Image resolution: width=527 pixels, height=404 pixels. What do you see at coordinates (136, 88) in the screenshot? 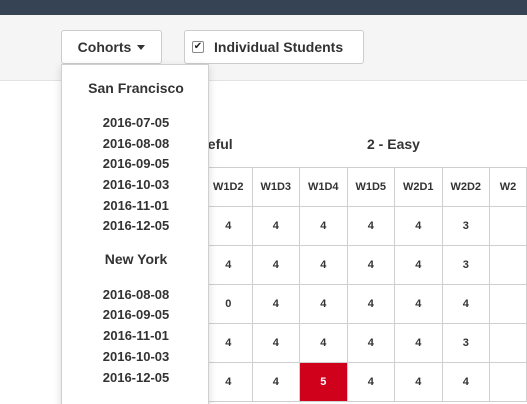
I see `dropdown-group-header-san-francisco: San Francisco` at bounding box center [136, 88].